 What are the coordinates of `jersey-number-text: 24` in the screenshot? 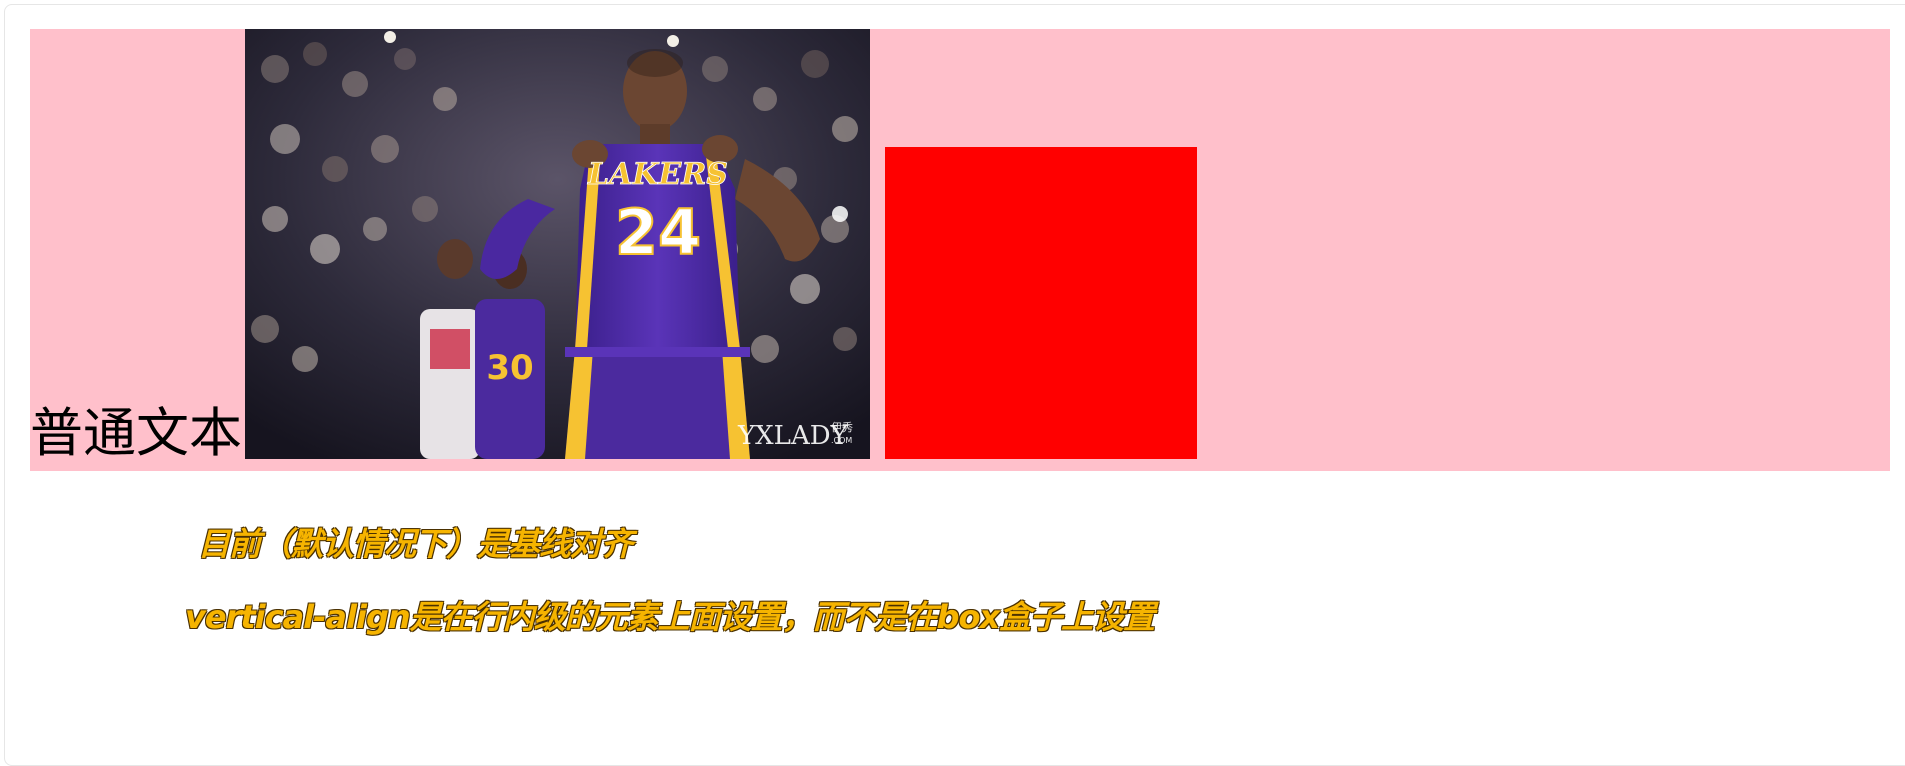 It's located at (658, 232).